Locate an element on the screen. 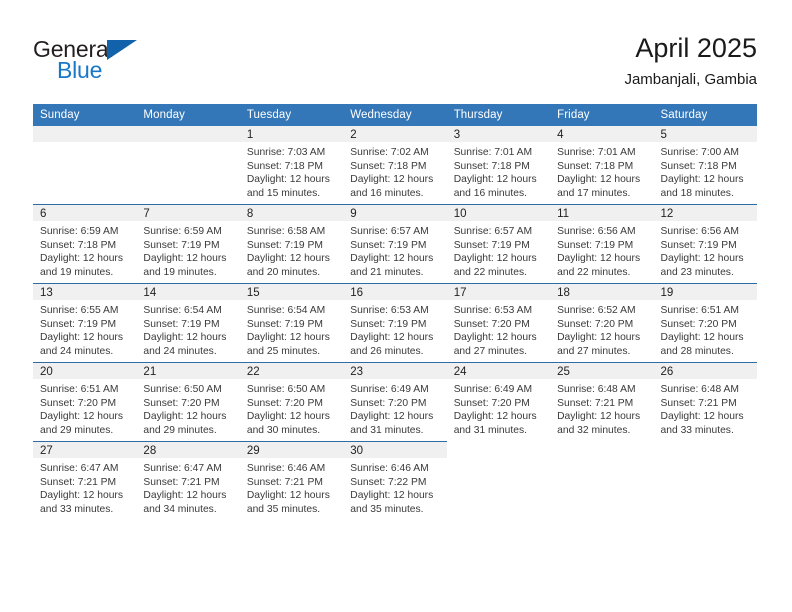 The height and width of the screenshot is (612, 792). weekday-header-saturday: Saturday is located at coordinates (705, 115).